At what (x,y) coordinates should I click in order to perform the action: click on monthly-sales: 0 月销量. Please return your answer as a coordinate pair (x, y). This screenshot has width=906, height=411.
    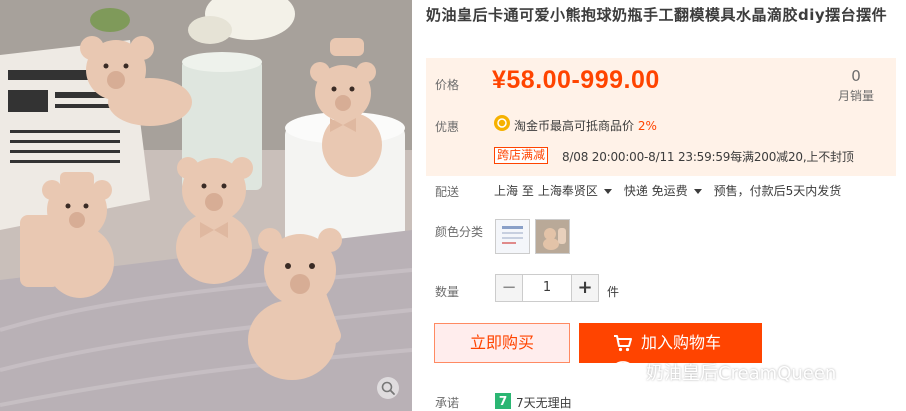
    Looking at the image, I should click on (856, 85).